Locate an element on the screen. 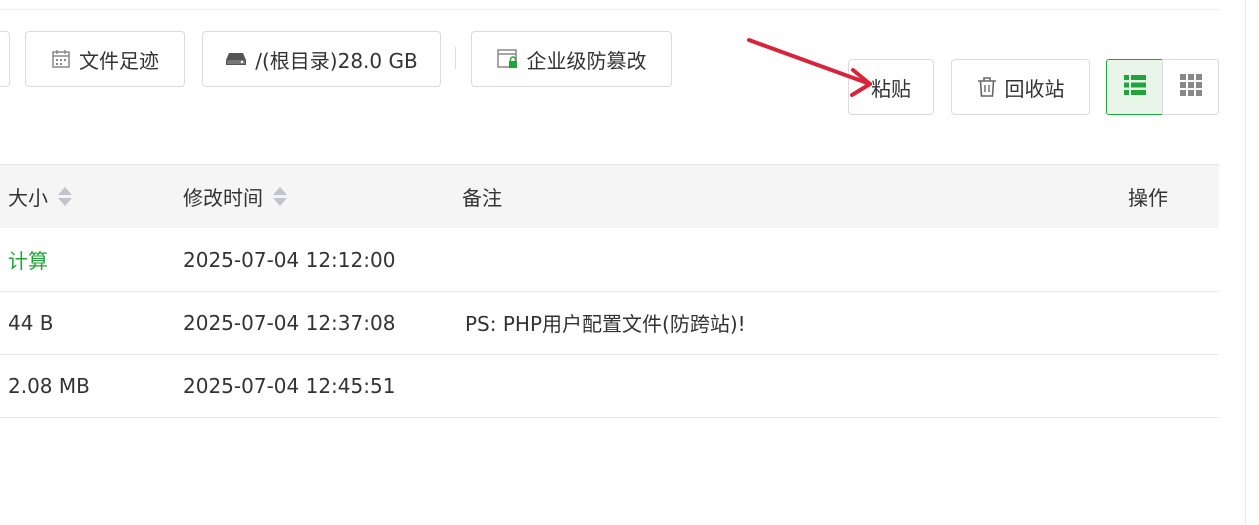 This screenshot has height=525, width=1259. calendar-icon is located at coordinates (61, 59).